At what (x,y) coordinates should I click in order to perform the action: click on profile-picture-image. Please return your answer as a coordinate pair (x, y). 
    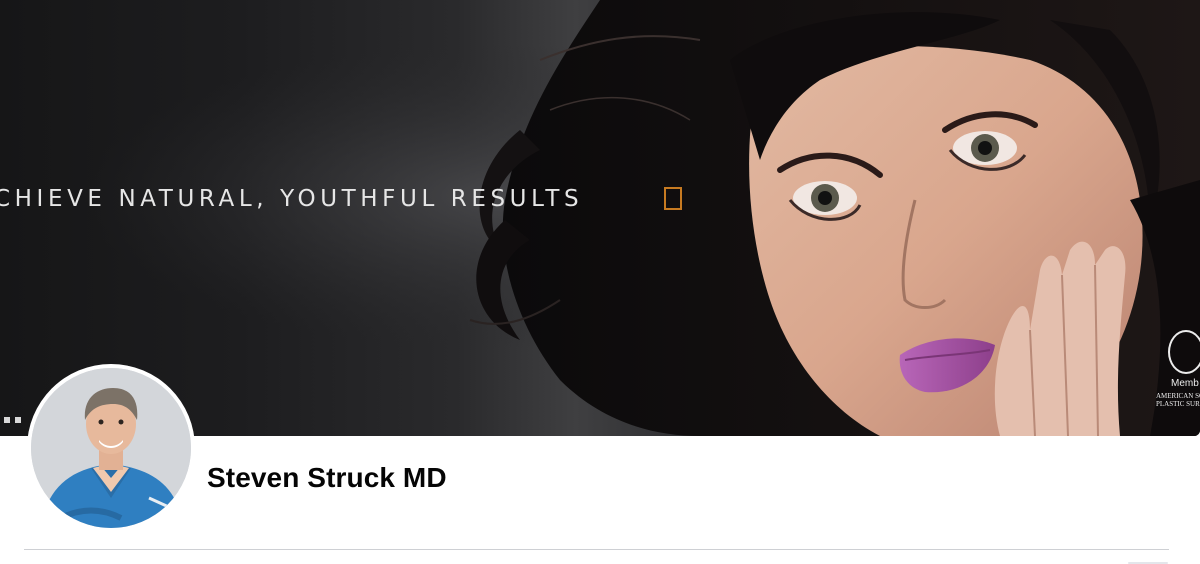
    Looking at the image, I should click on (111, 448).